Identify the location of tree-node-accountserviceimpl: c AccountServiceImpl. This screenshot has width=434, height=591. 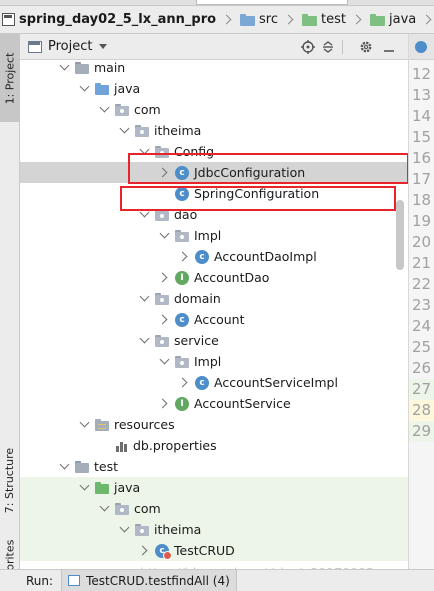
(214, 382).